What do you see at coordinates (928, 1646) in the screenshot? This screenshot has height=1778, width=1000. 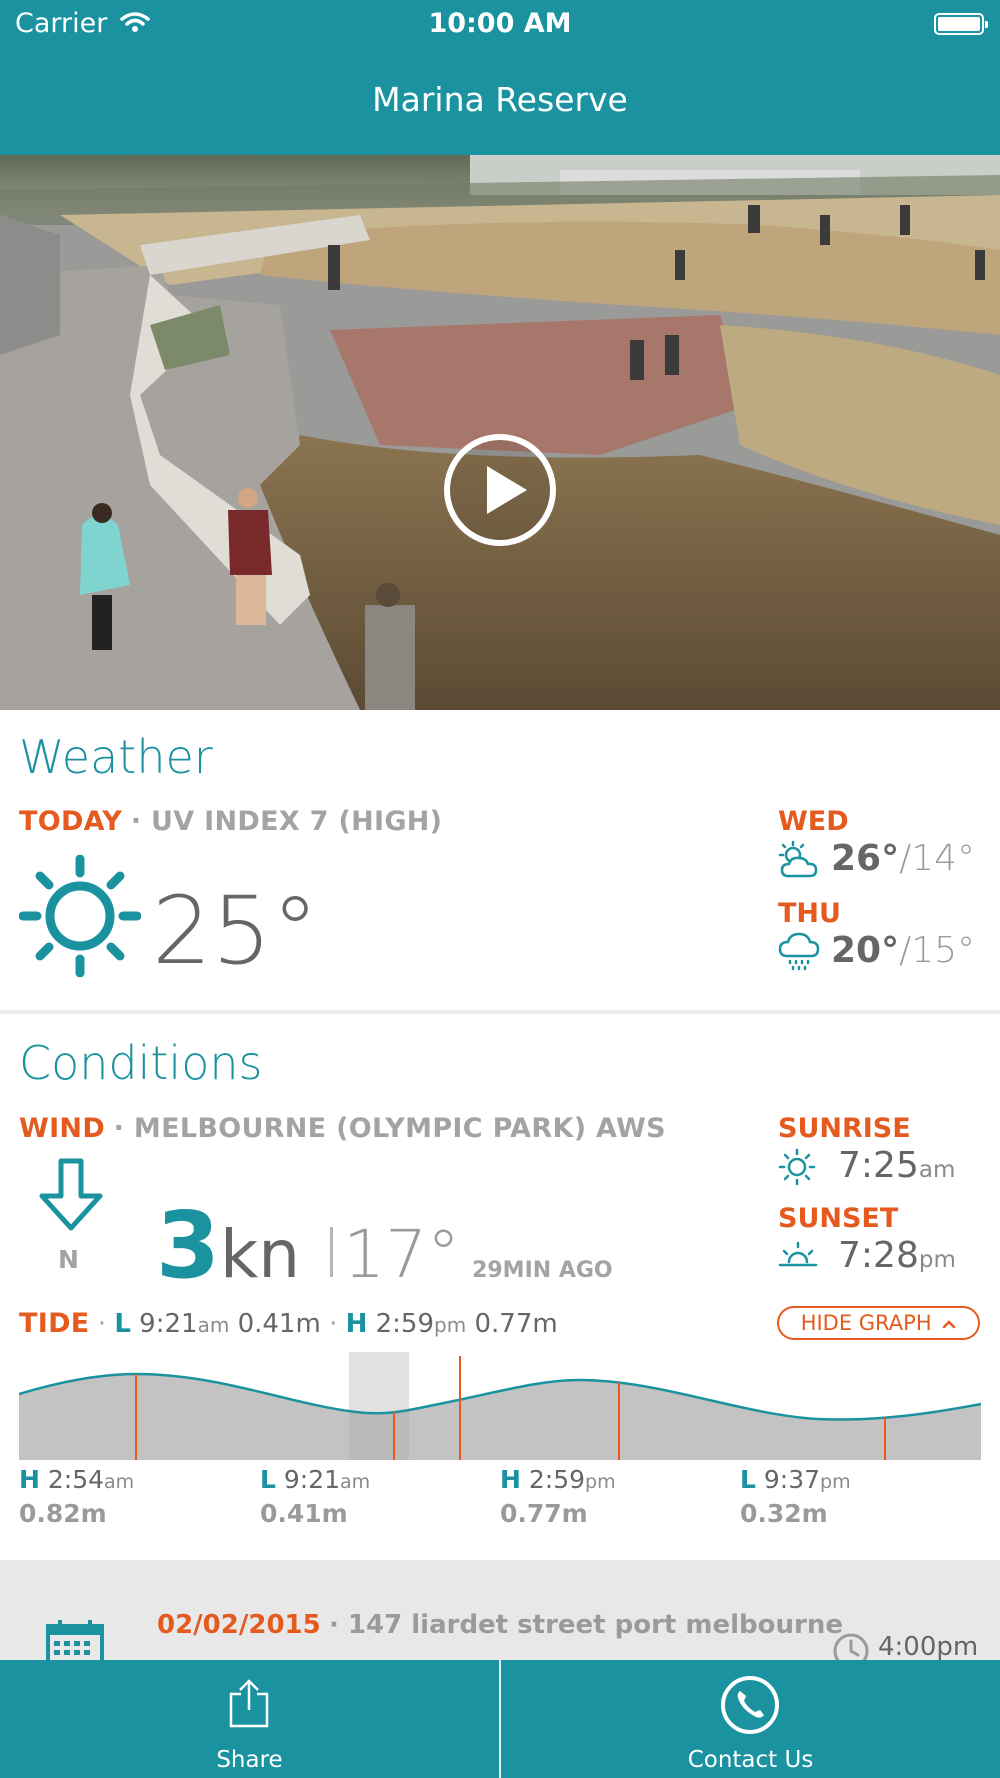 I see `event-time: 4:00pm` at bounding box center [928, 1646].